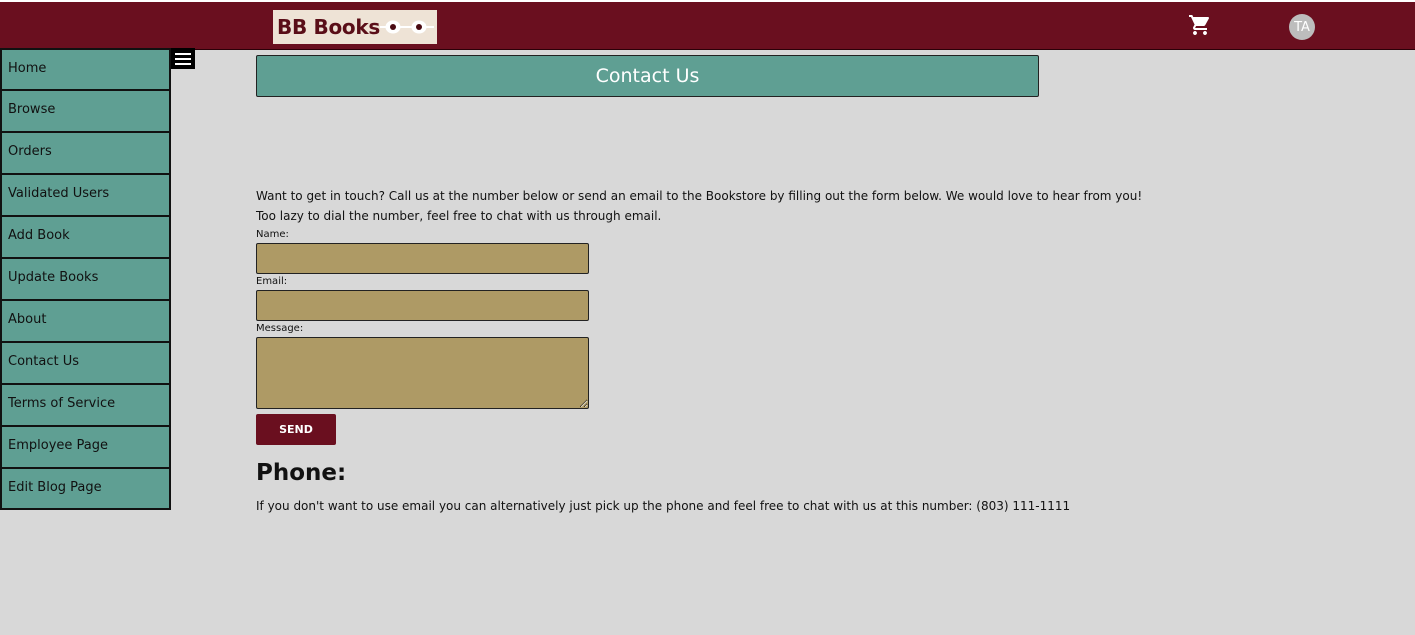 This screenshot has height=635, width=1415. What do you see at coordinates (85, 153) in the screenshot?
I see `sidebar-item-orders: Orders` at bounding box center [85, 153].